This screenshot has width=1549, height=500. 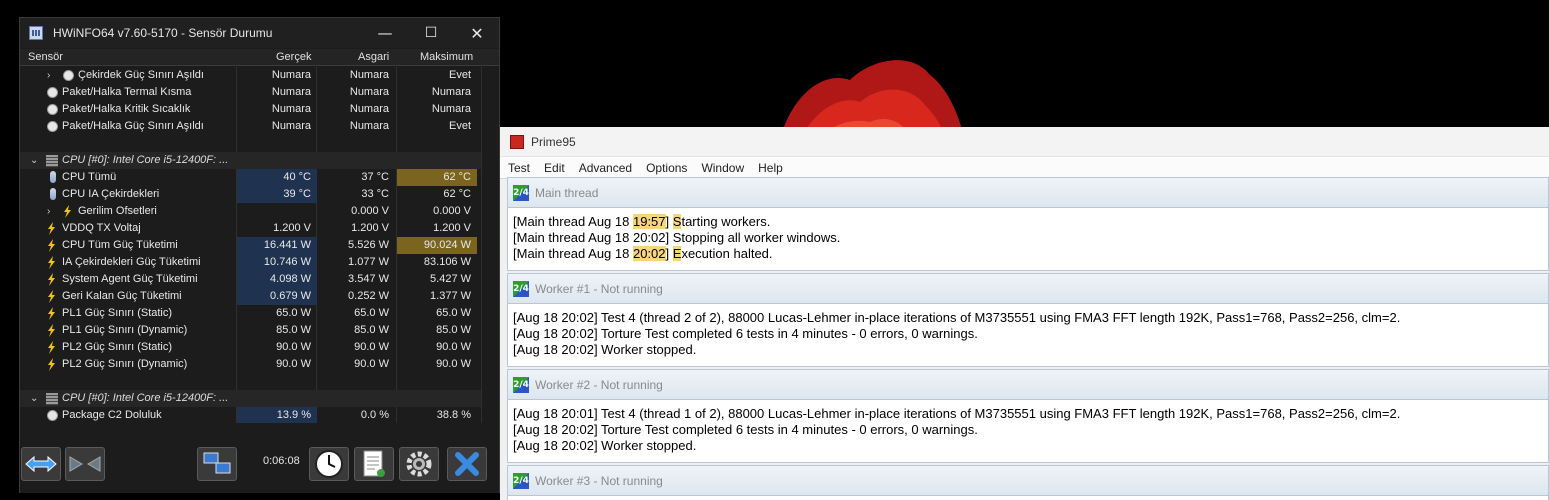 I want to click on minimize-button: —, so click(x=385, y=33).